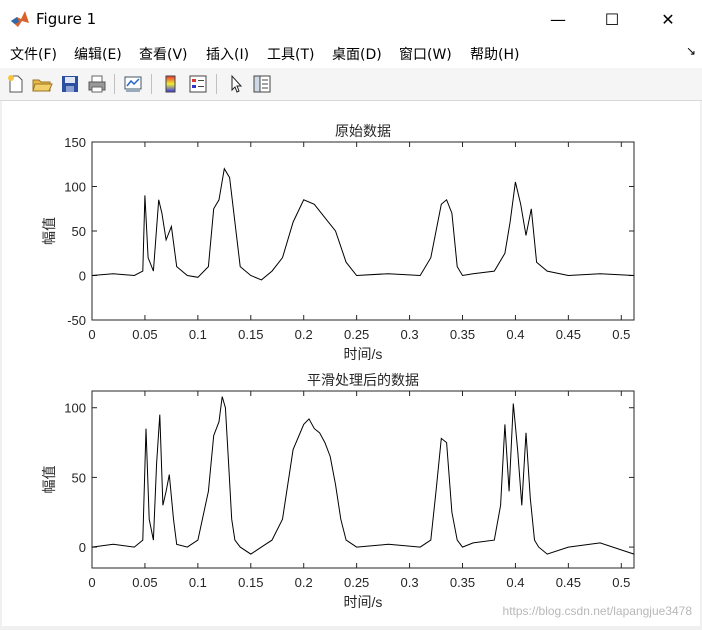  What do you see at coordinates (171, 84) in the screenshot?
I see `colorbar-icon` at bounding box center [171, 84].